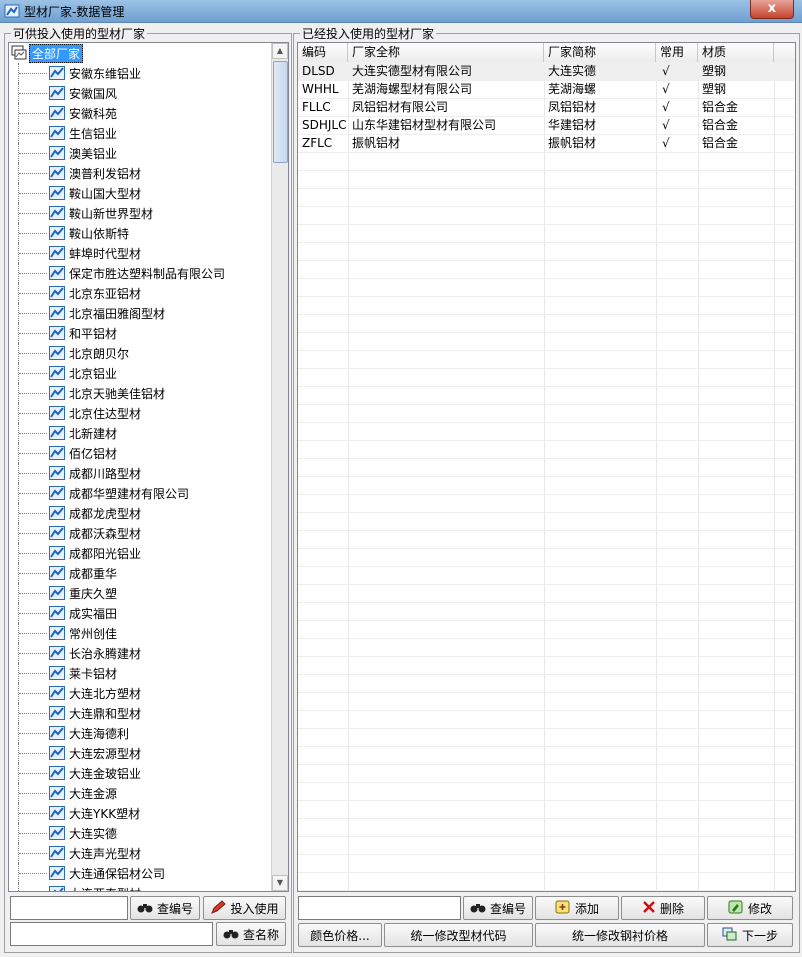  What do you see at coordinates (244, 908) in the screenshot?
I see `use-button: 投入使用` at bounding box center [244, 908].